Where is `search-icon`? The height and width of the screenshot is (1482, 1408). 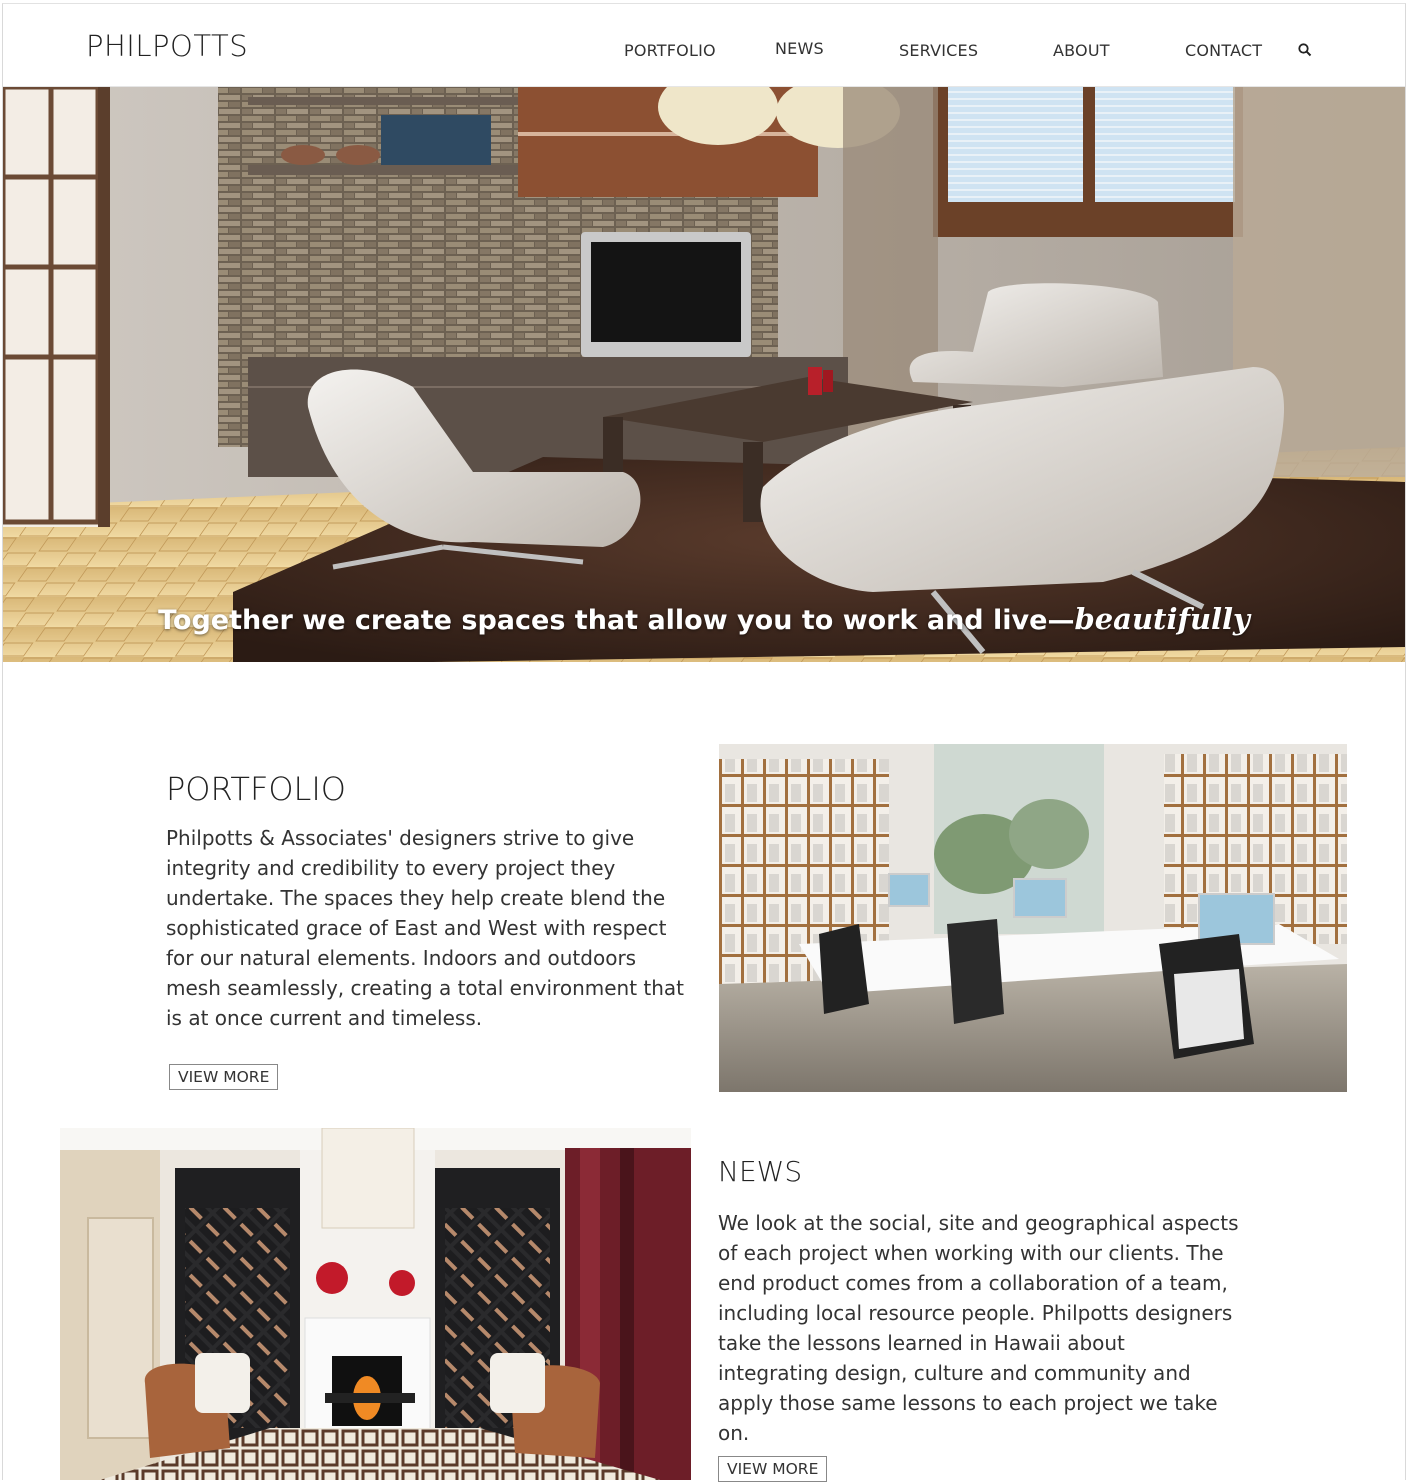
search-icon is located at coordinates (1305, 50).